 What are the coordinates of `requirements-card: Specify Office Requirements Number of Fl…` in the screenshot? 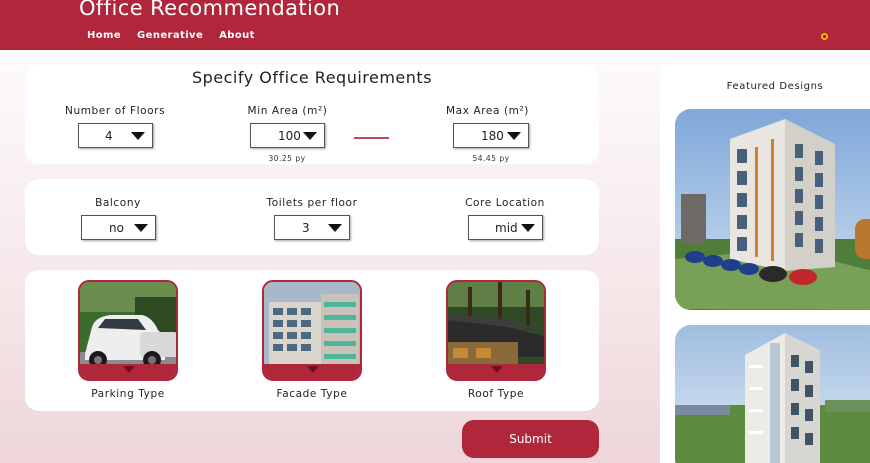 It's located at (312, 114).